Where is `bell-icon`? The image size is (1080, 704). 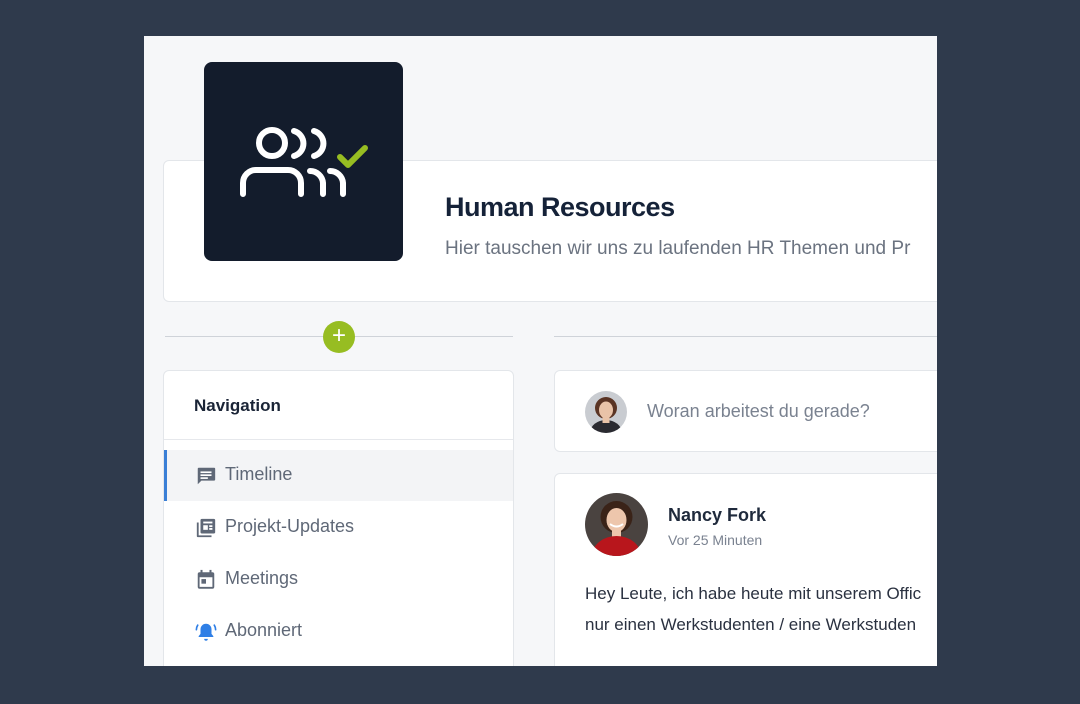
bell-icon is located at coordinates (206, 632).